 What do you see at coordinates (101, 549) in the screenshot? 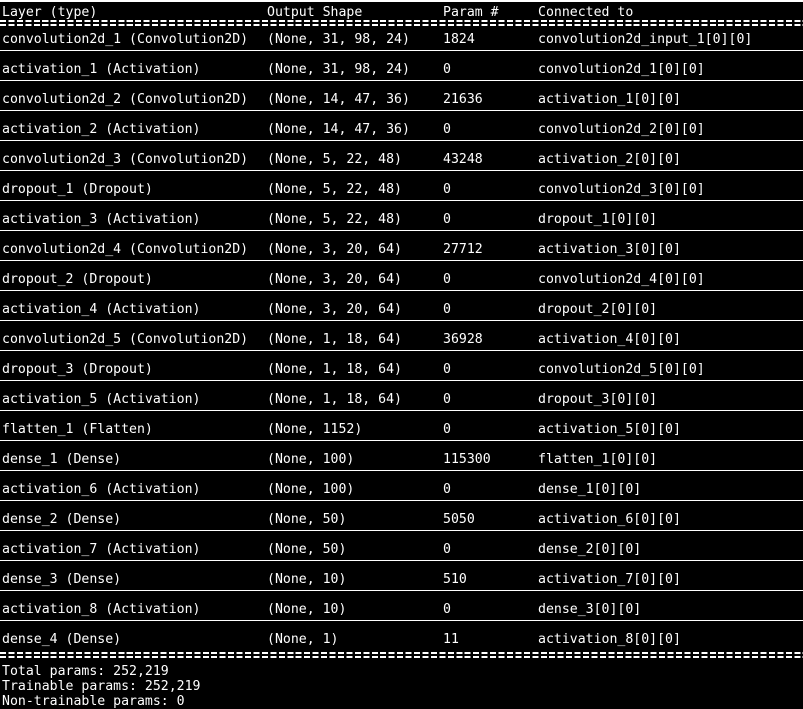
I see `table-row-layer-name: activation_7 (Activation)` at bounding box center [101, 549].